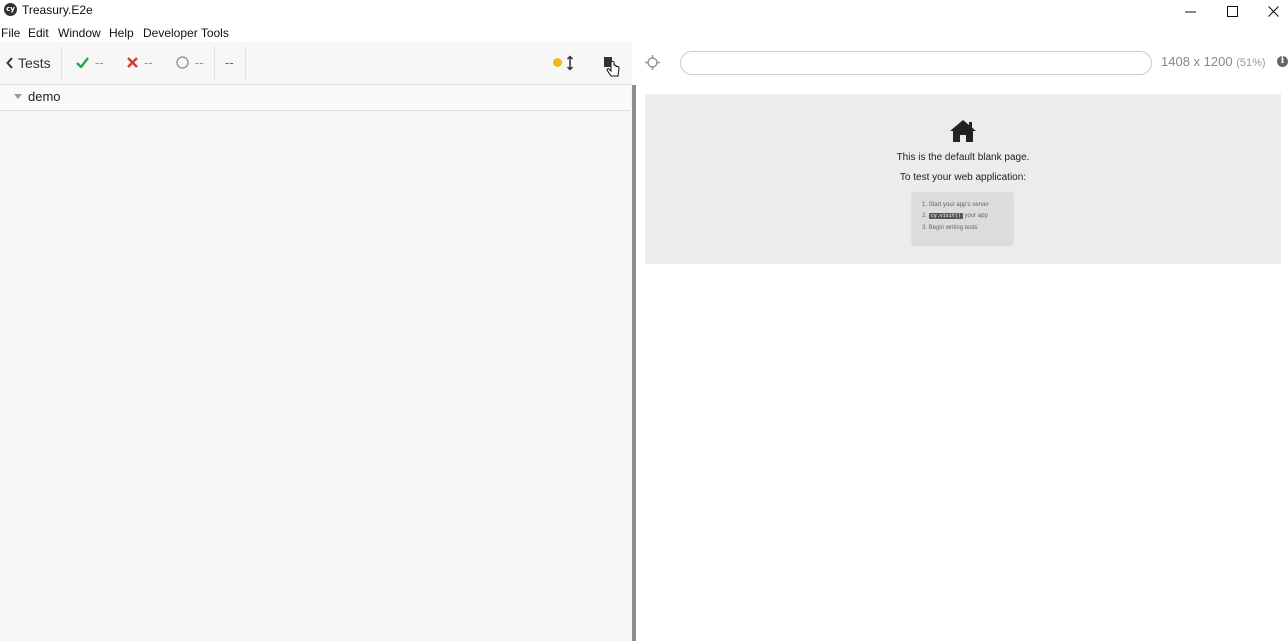  I want to click on maximize-icon, so click(1232, 11).